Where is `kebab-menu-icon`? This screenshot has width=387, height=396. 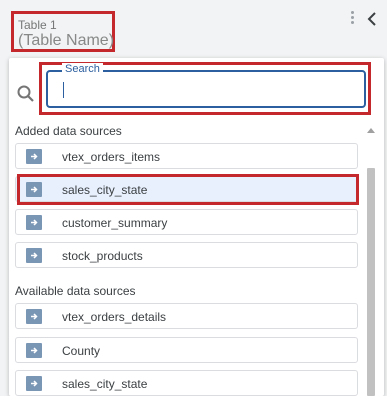
kebab-menu-icon is located at coordinates (352, 20).